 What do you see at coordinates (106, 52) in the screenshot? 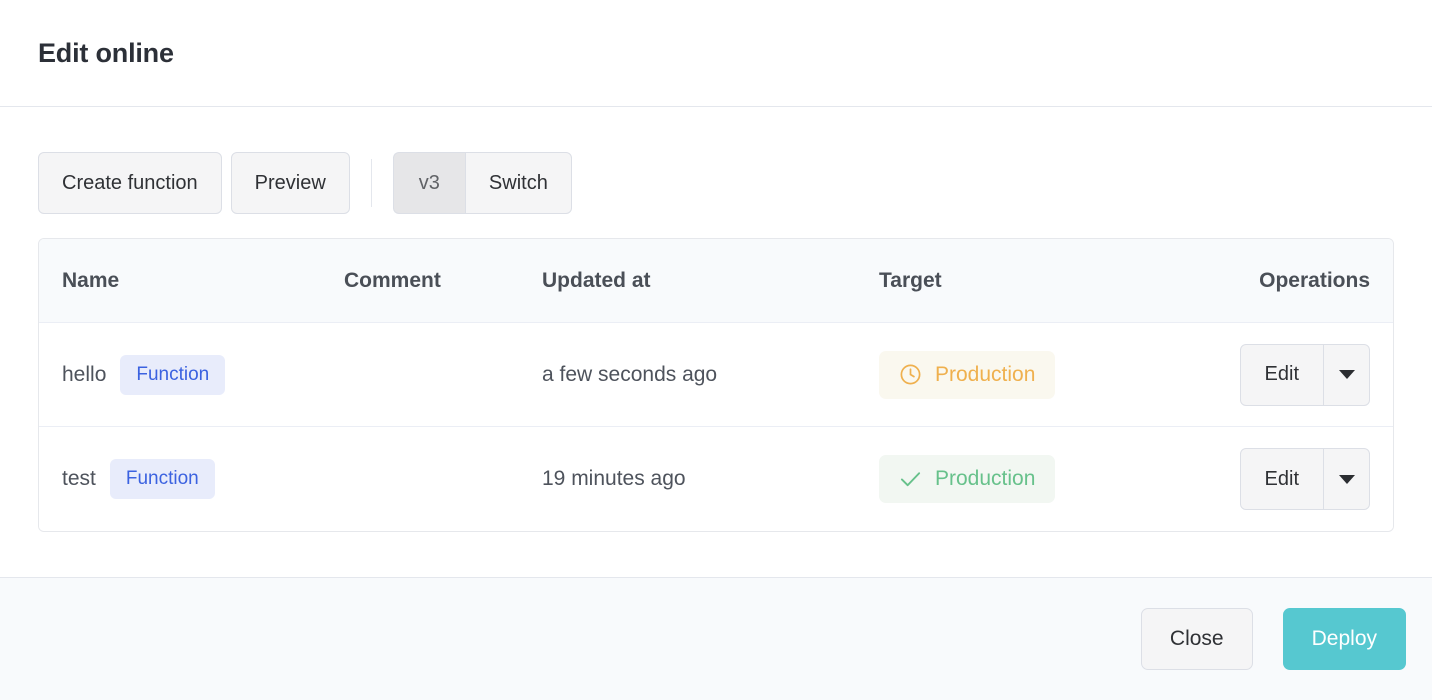
I see `page-title: Edit online` at bounding box center [106, 52].